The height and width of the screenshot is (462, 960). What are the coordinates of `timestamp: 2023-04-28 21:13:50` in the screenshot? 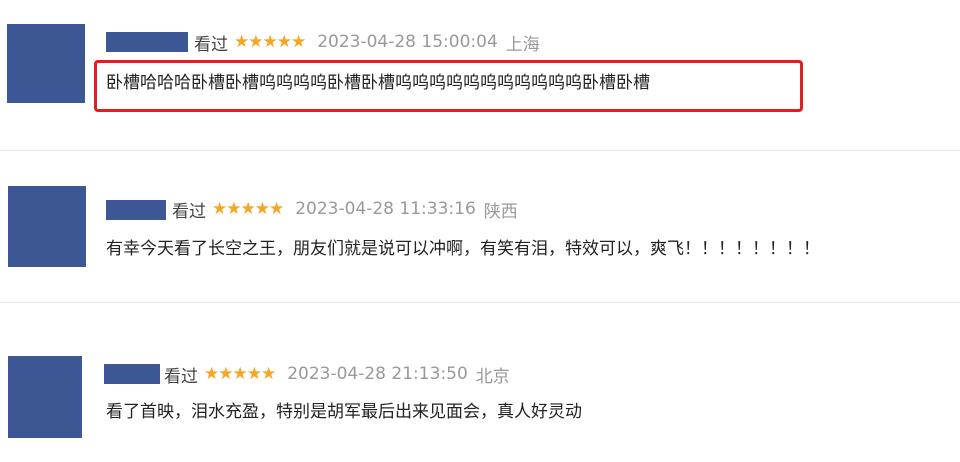 It's located at (377, 374).